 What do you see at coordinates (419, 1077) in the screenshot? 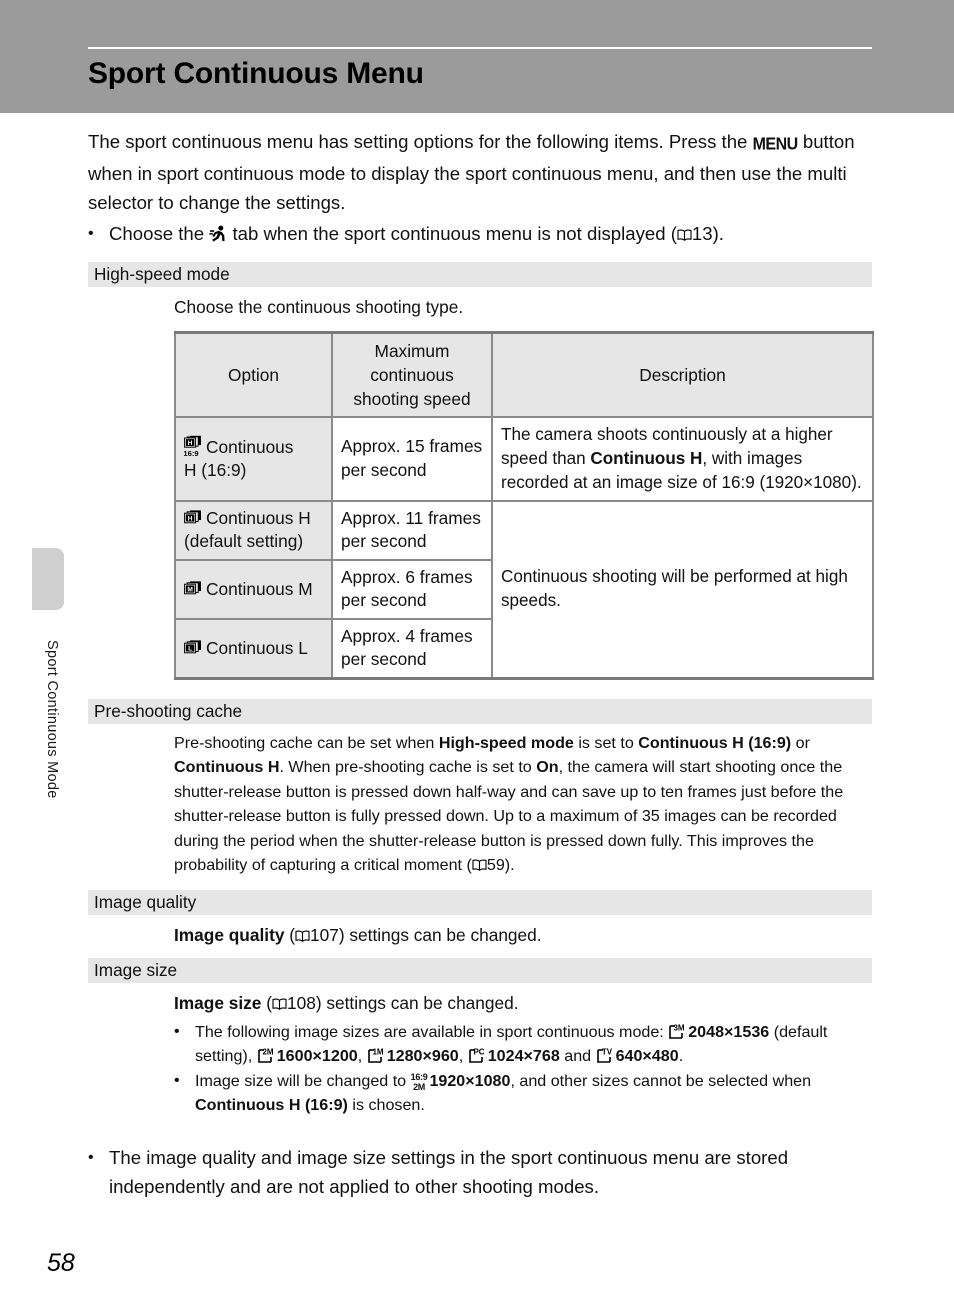
I see `icon-169-top: 16:9` at bounding box center [419, 1077].